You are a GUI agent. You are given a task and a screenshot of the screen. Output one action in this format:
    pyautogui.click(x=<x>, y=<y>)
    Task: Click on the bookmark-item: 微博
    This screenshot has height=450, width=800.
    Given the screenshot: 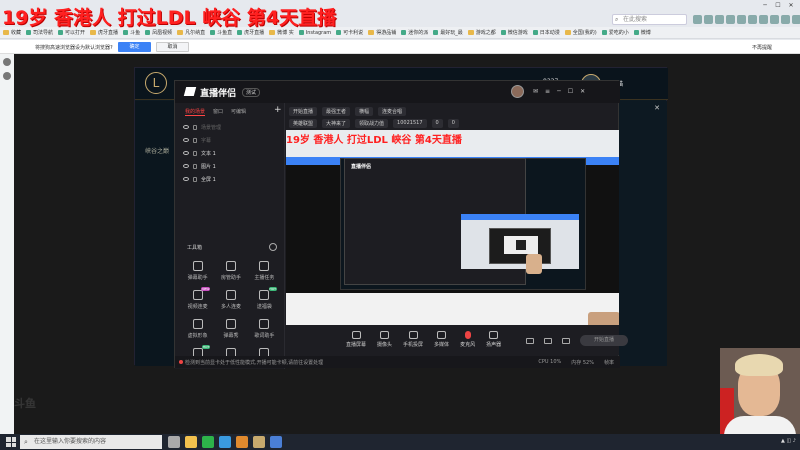 What is the action you would take?
    pyautogui.click(x=642, y=32)
    